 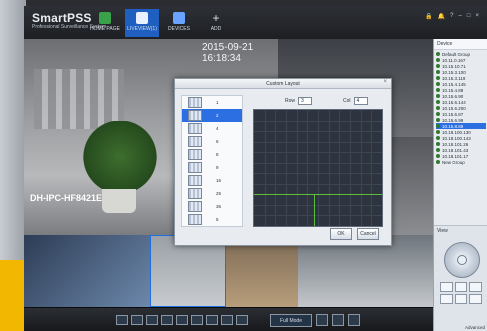 I want to click on nav-homepage: HOME PAGE, so click(x=105, y=23).